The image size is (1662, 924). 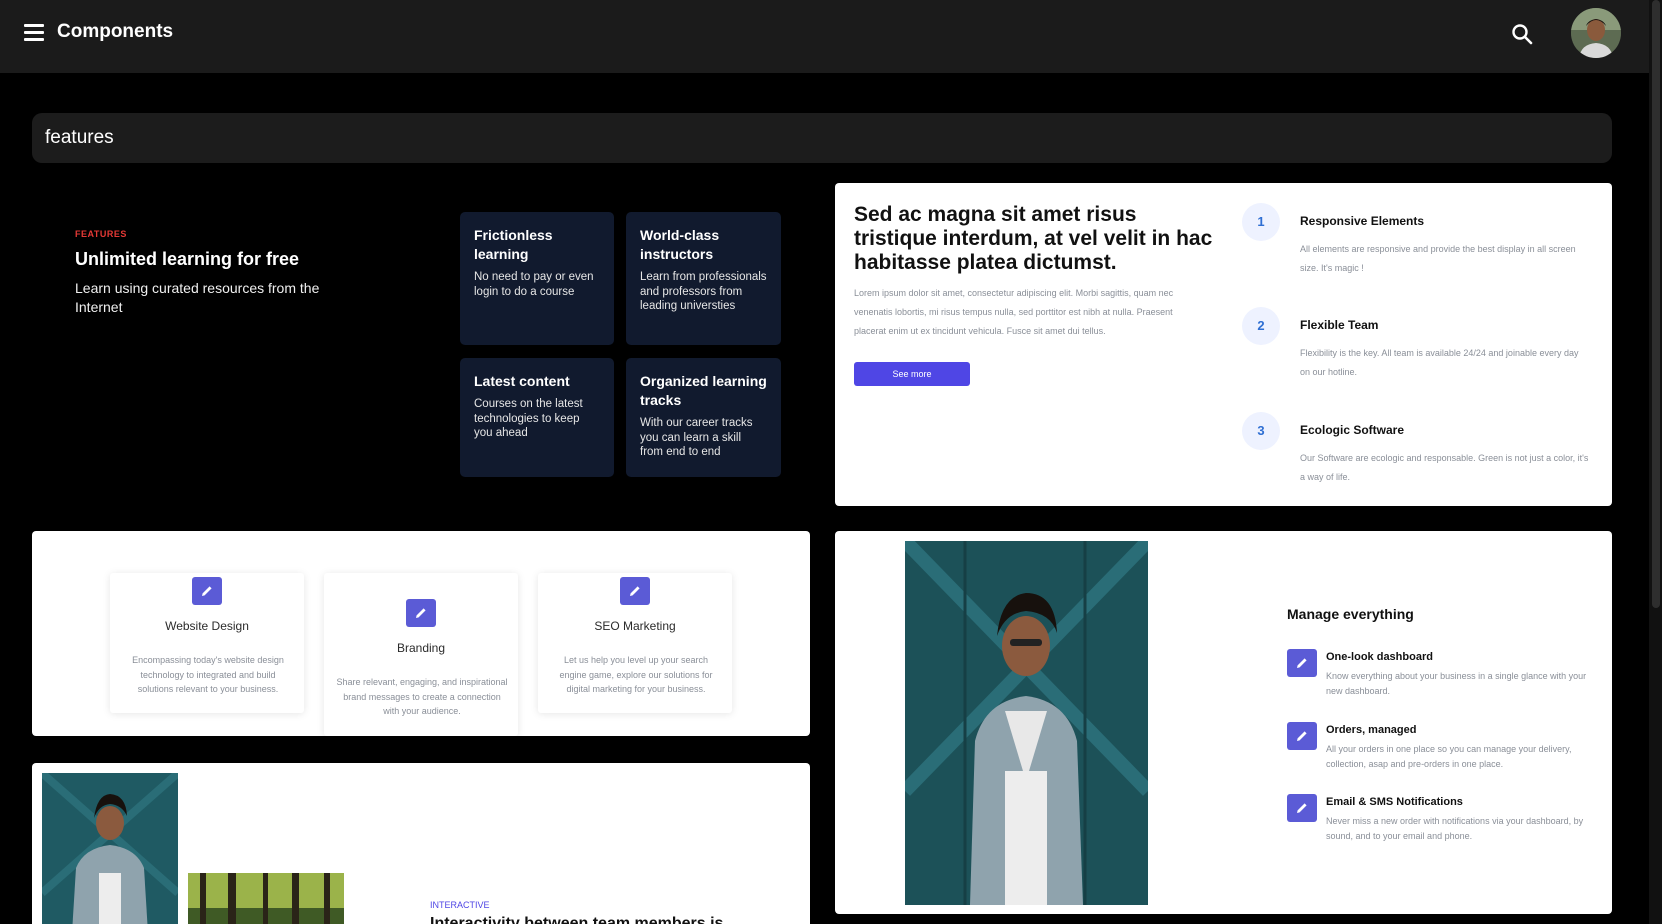 I want to click on features-eyebrow: FEATURES, so click(x=101, y=234).